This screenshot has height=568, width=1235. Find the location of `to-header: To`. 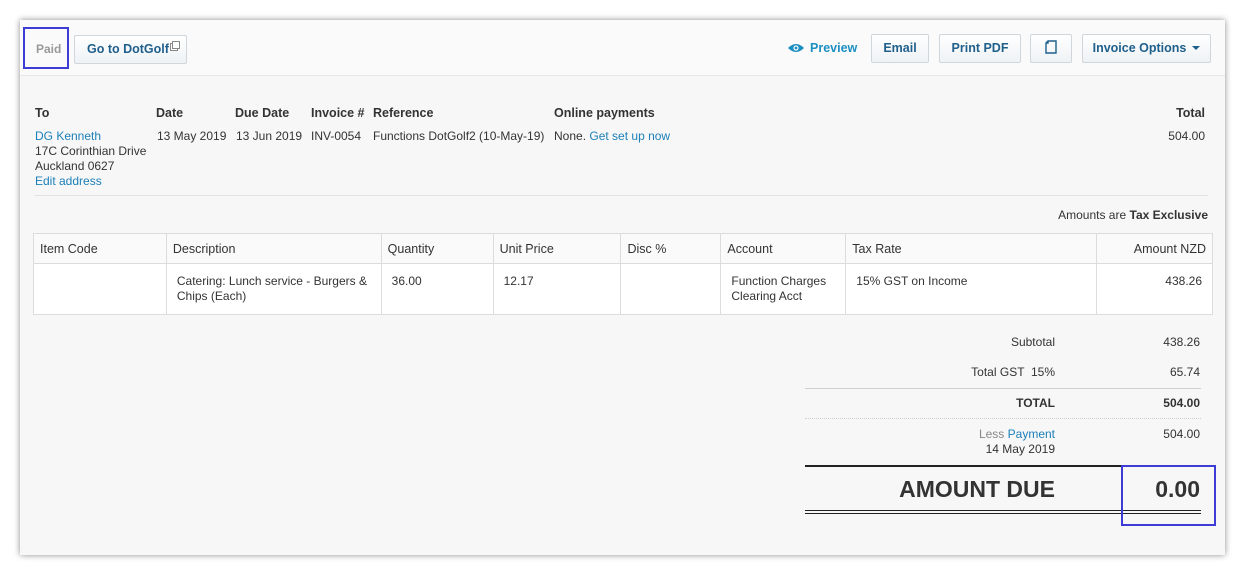

to-header: To is located at coordinates (42, 113).